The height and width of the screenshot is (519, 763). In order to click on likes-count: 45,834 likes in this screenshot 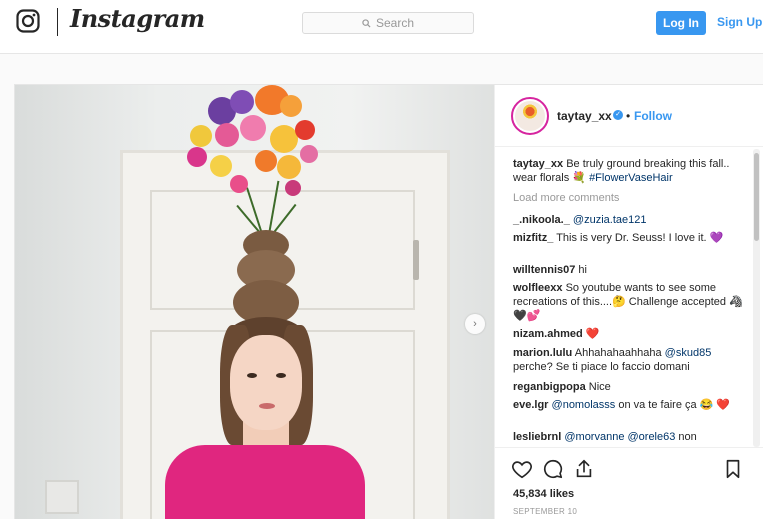, I will do `click(543, 494)`.